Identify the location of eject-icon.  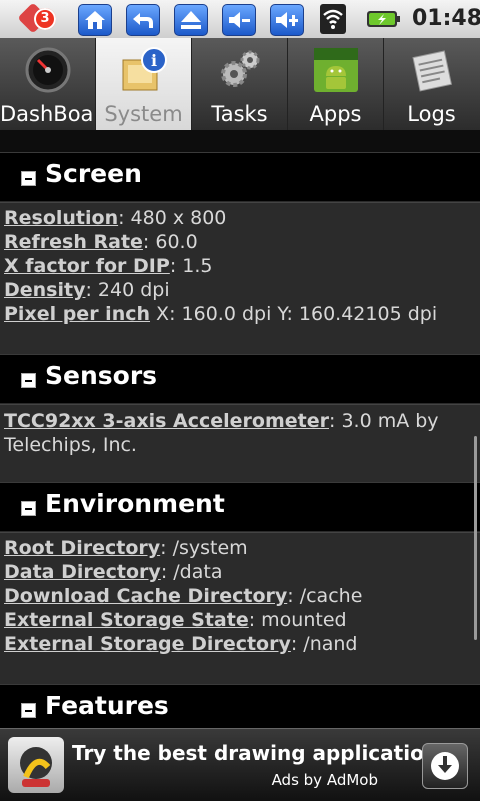
(191, 20).